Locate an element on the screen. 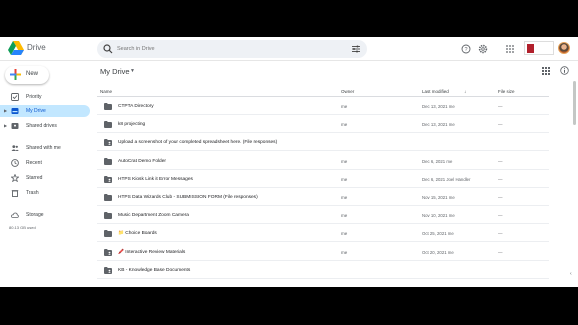 This screenshot has height=325, width=578. file-last-modified: Dec 6, 2021 Joel Handler is located at coordinates (446, 179).